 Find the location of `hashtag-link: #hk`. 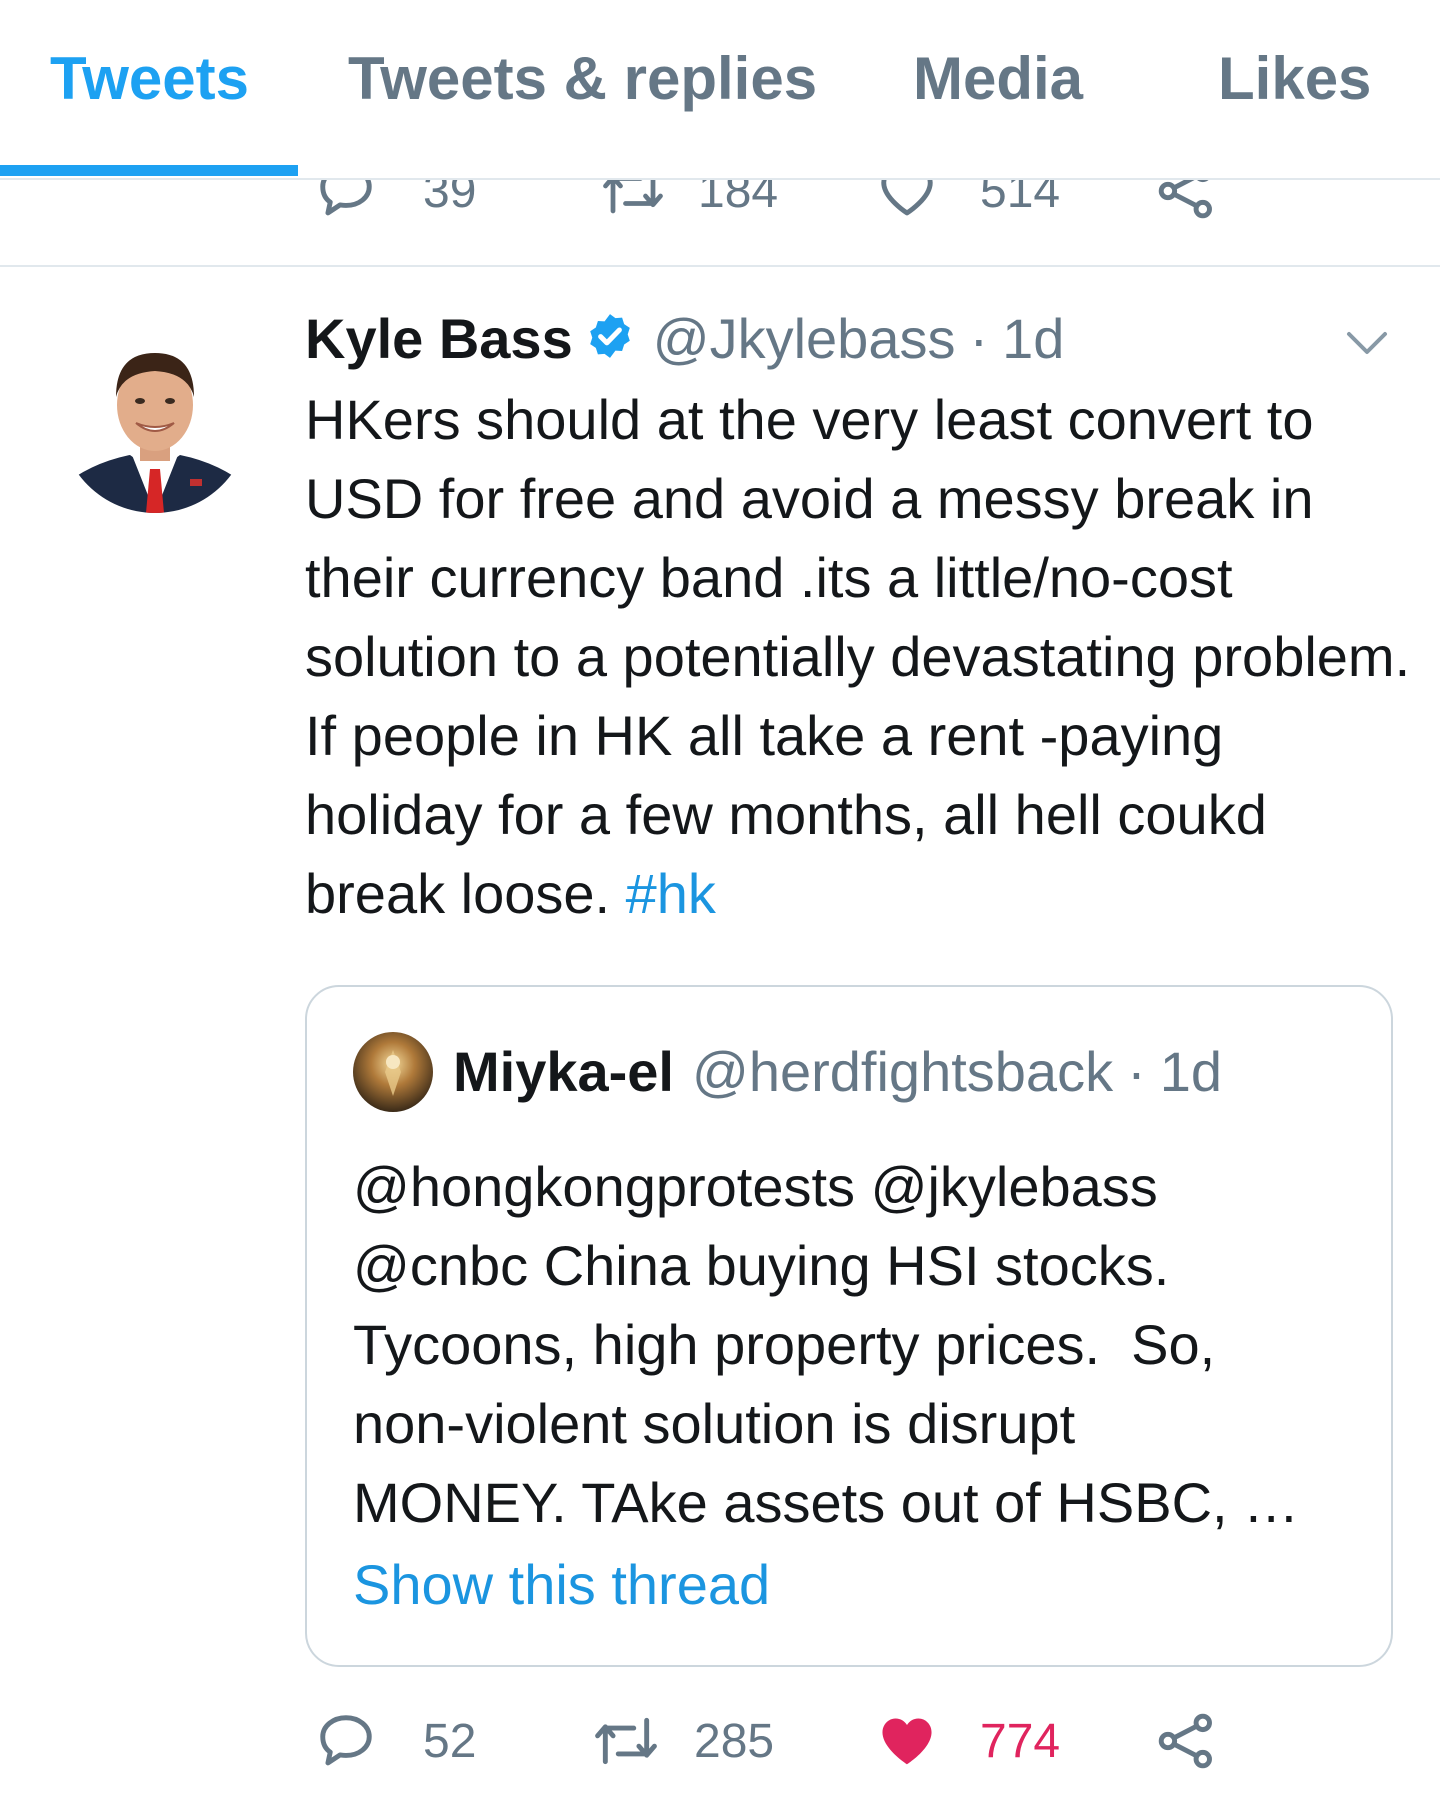

hashtag-link: #hk is located at coordinates (671, 893).